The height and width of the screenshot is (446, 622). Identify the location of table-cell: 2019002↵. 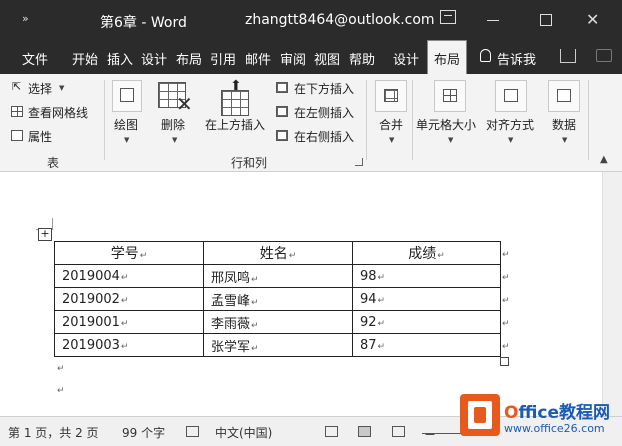
(129, 299).